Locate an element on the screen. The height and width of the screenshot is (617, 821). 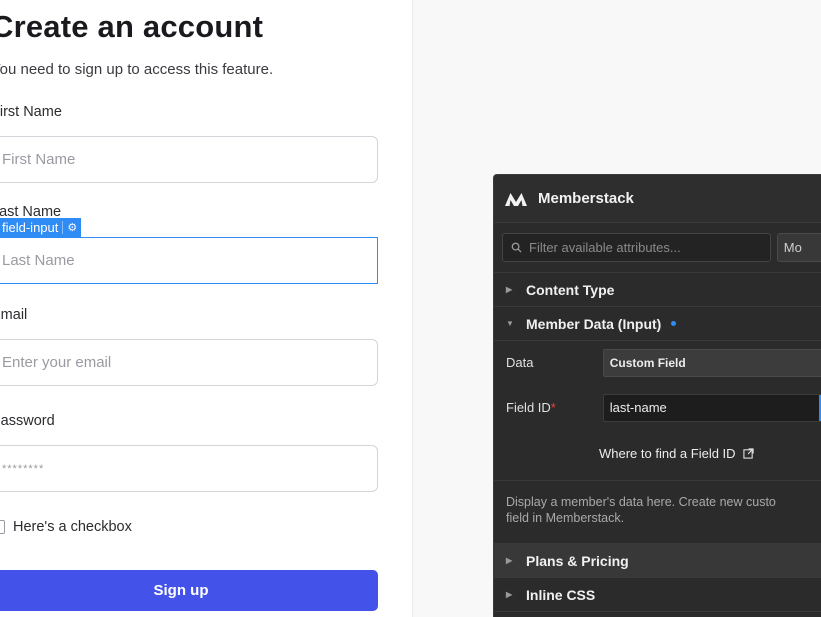
checkbox-row: Here's a checkbox is located at coordinates (66, 527).